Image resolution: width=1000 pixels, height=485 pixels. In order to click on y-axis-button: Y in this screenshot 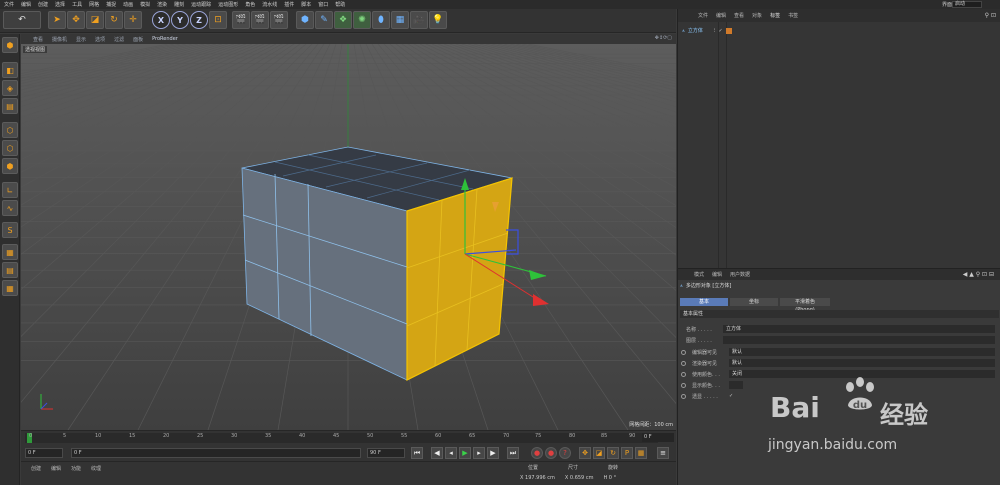, I will do `click(180, 20)`.